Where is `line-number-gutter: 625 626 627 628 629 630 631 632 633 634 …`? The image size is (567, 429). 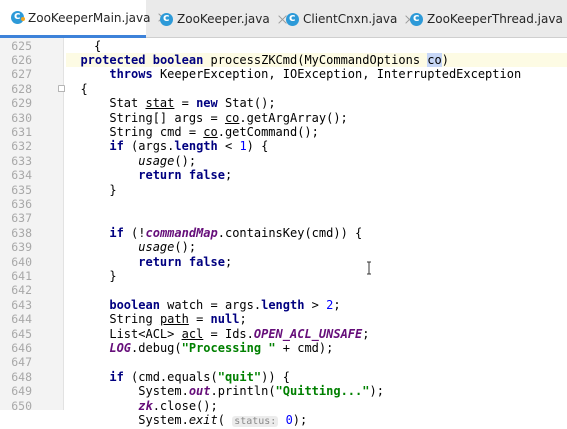
line-number-gutter: 625 626 627 628 629 630 631 632 633 634 … is located at coordinates (32, 225).